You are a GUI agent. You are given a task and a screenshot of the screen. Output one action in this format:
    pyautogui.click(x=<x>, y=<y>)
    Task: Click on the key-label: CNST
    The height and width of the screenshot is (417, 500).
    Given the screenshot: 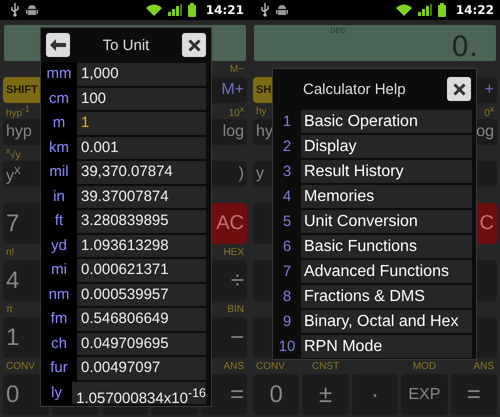 What is the action you would take?
    pyautogui.click(x=326, y=366)
    